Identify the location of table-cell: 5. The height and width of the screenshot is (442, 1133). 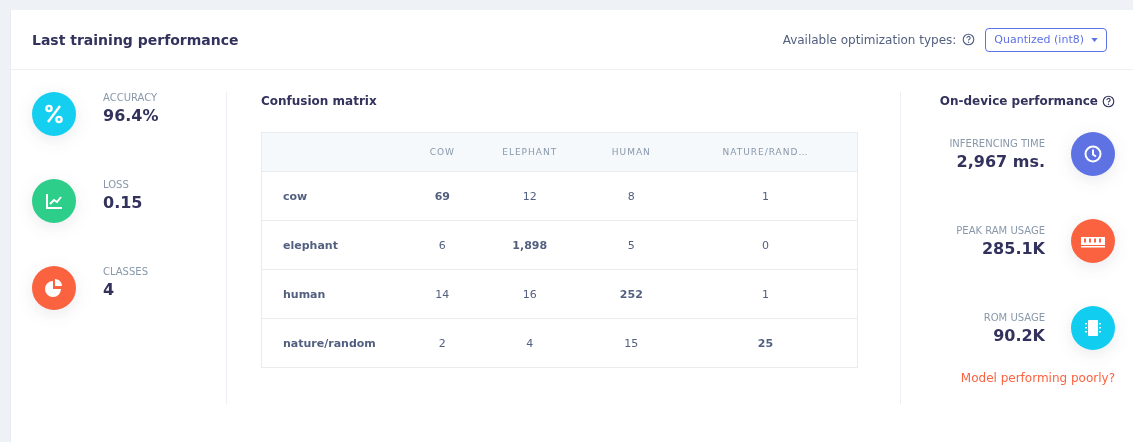
(631, 245).